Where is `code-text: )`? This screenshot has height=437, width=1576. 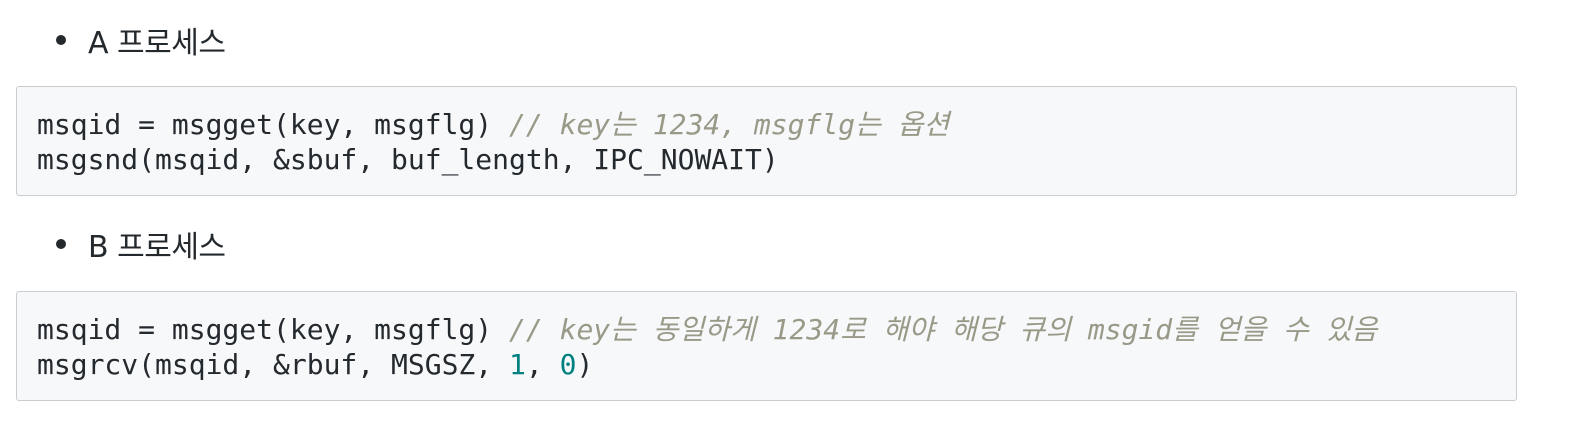
code-text: ) is located at coordinates (585, 364).